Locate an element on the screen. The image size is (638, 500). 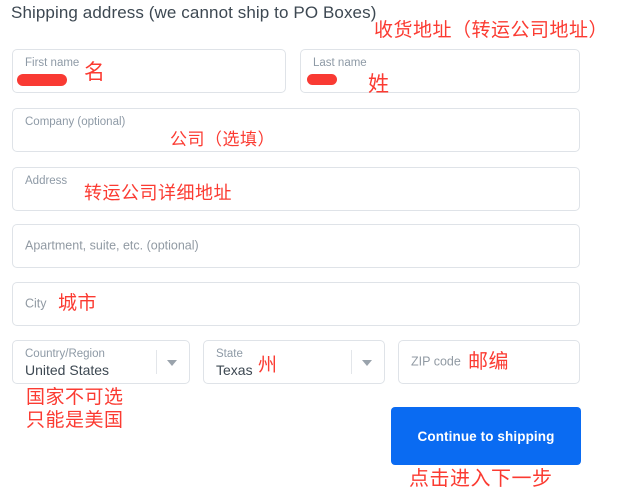
last-name-redaction is located at coordinates (322, 79).